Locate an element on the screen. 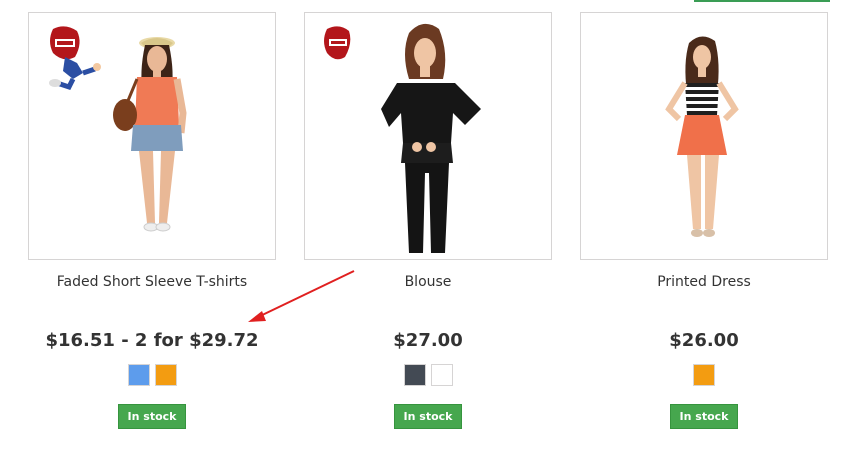 This screenshot has height=457, width=850. product-name: Printed Dress is located at coordinates (704, 282).